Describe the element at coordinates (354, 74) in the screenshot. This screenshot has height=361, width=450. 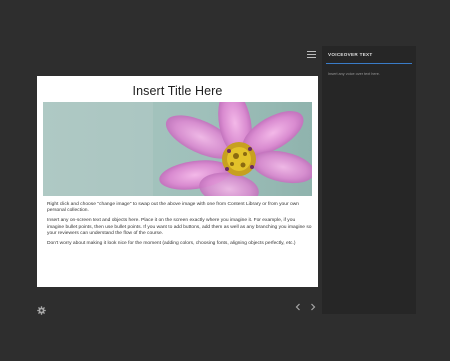
I see `voiceover-text-field: Insert any voice over text here.` at that location.